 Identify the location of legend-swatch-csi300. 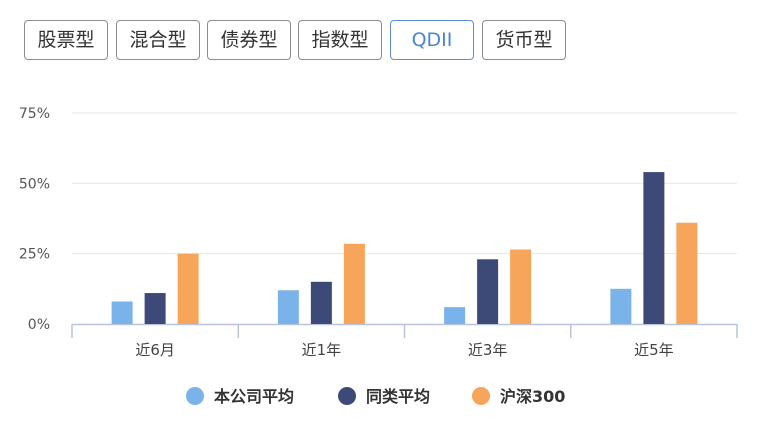
(481, 396).